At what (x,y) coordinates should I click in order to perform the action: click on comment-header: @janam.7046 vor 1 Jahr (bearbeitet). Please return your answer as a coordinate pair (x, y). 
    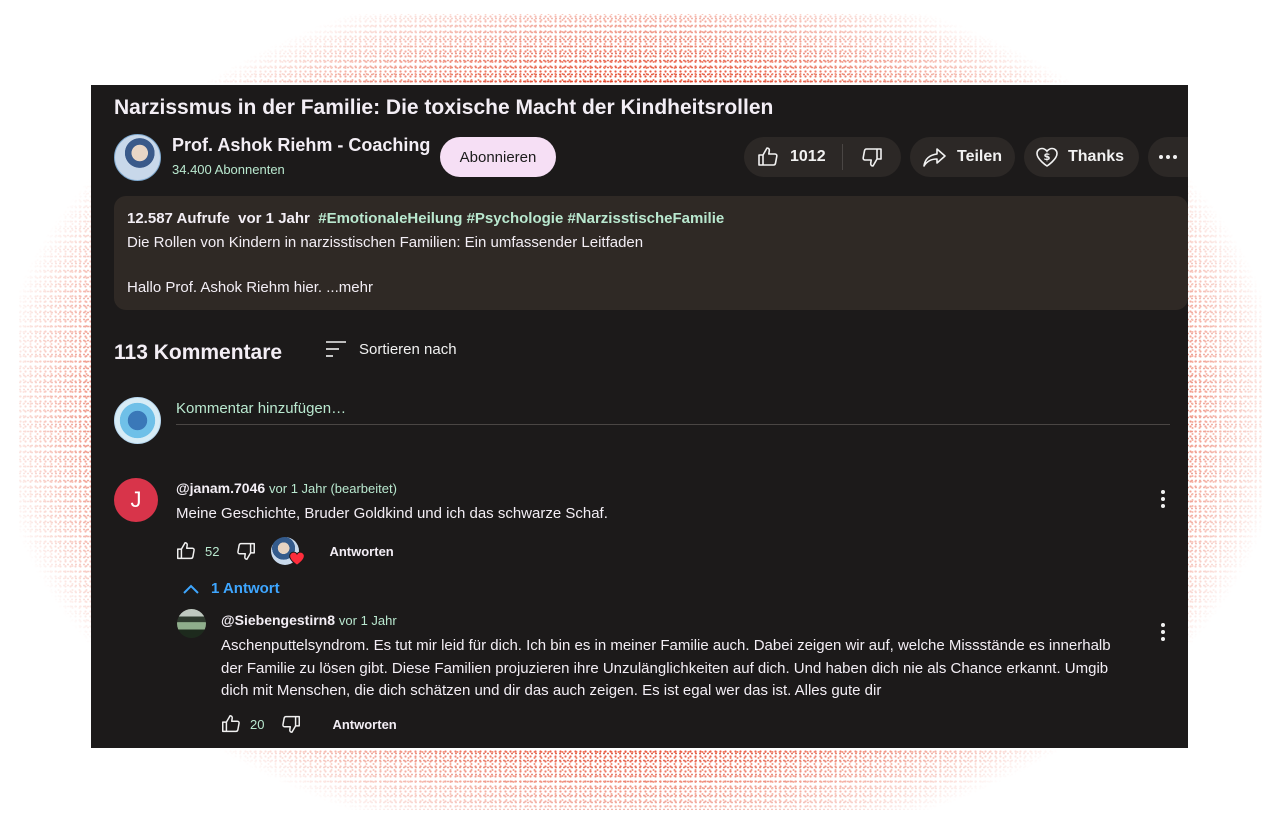
    Looking at the image, I should click on (286, 488).